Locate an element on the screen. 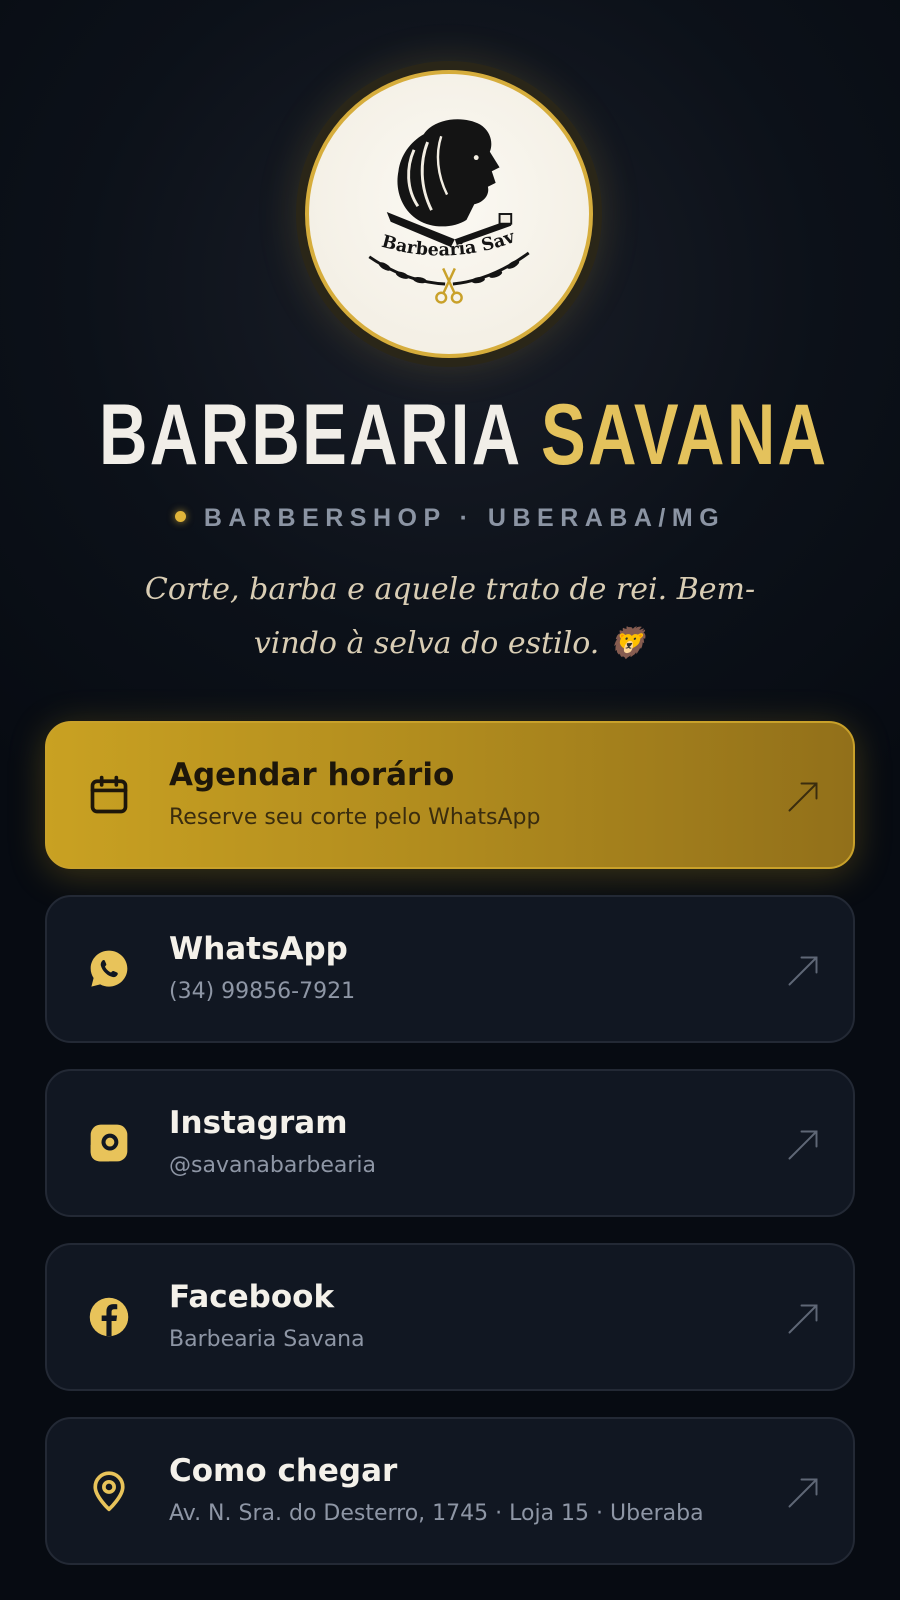 The width and height of the screenshot is (900, 1600). whatsapp-icon is located at coordinates (109, 969).